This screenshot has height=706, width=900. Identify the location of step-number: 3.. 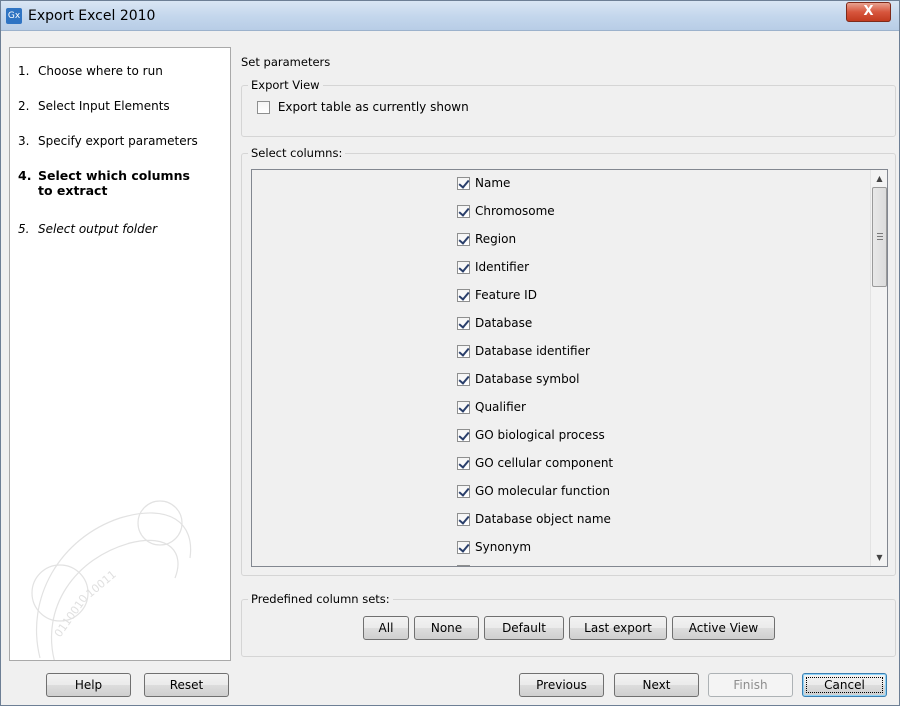
(24, 141).